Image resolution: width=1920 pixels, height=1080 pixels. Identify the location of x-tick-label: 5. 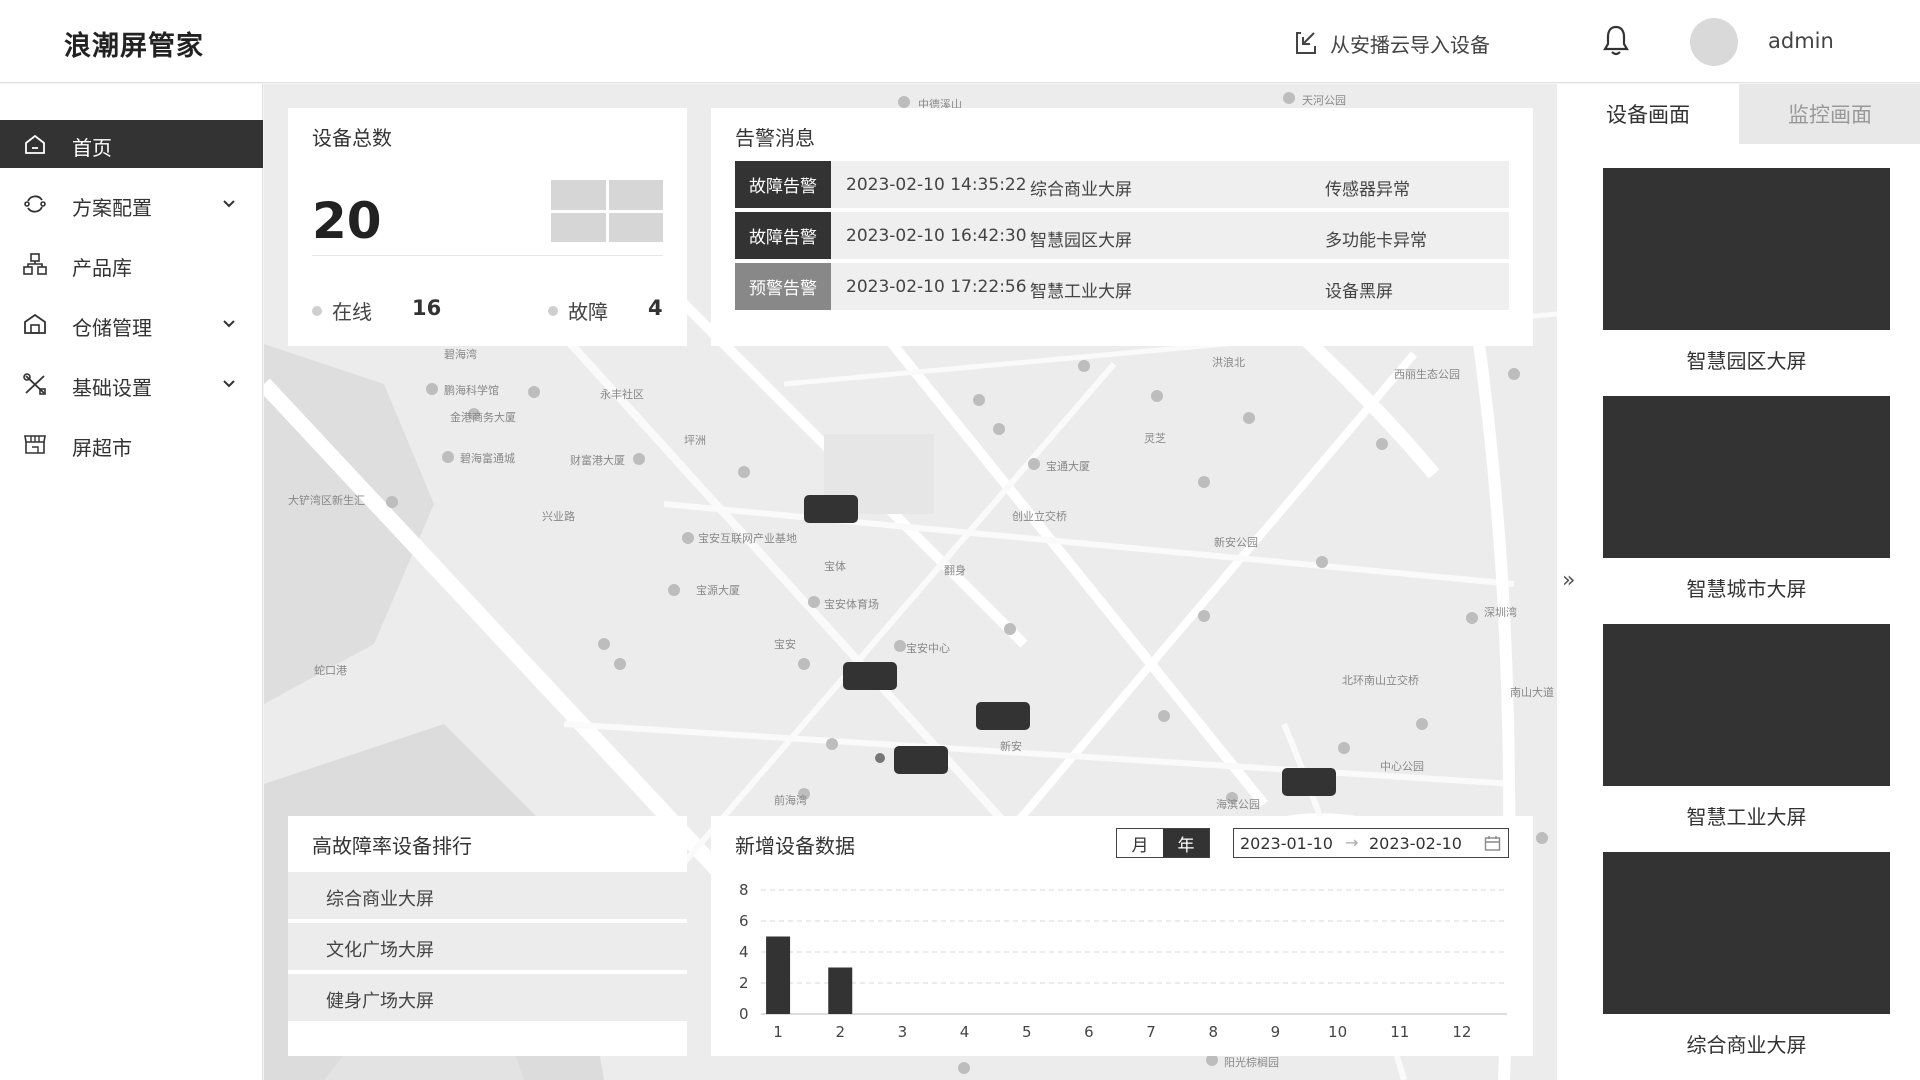
(1027, 1032).